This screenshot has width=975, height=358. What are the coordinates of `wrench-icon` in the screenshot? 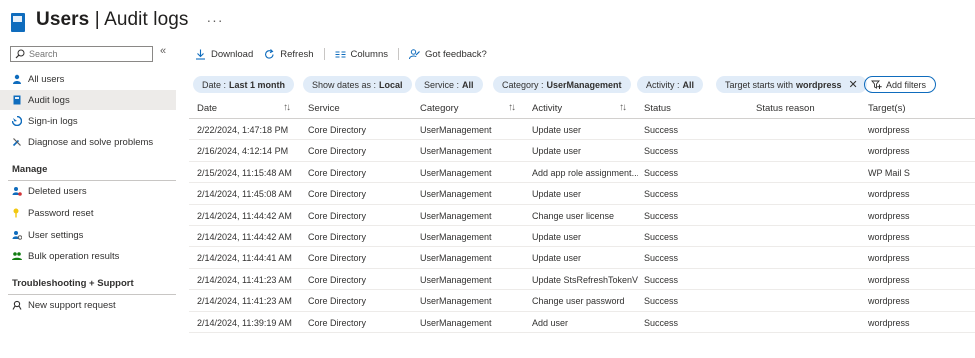 It's located at (17, 142).